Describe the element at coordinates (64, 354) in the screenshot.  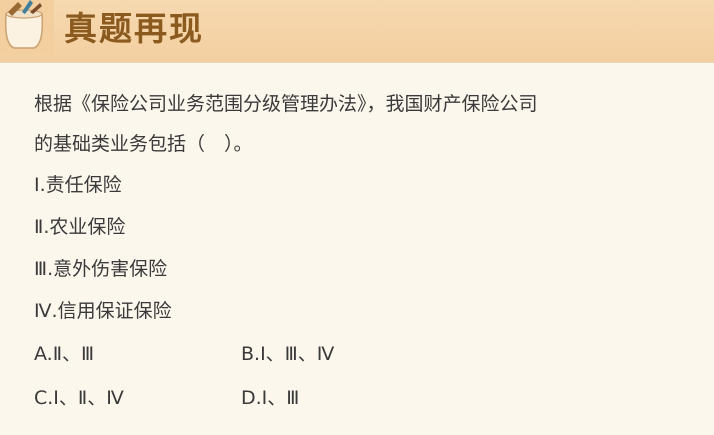
I see `option-a: A.Ⅱ、Ⅲ` at that location.